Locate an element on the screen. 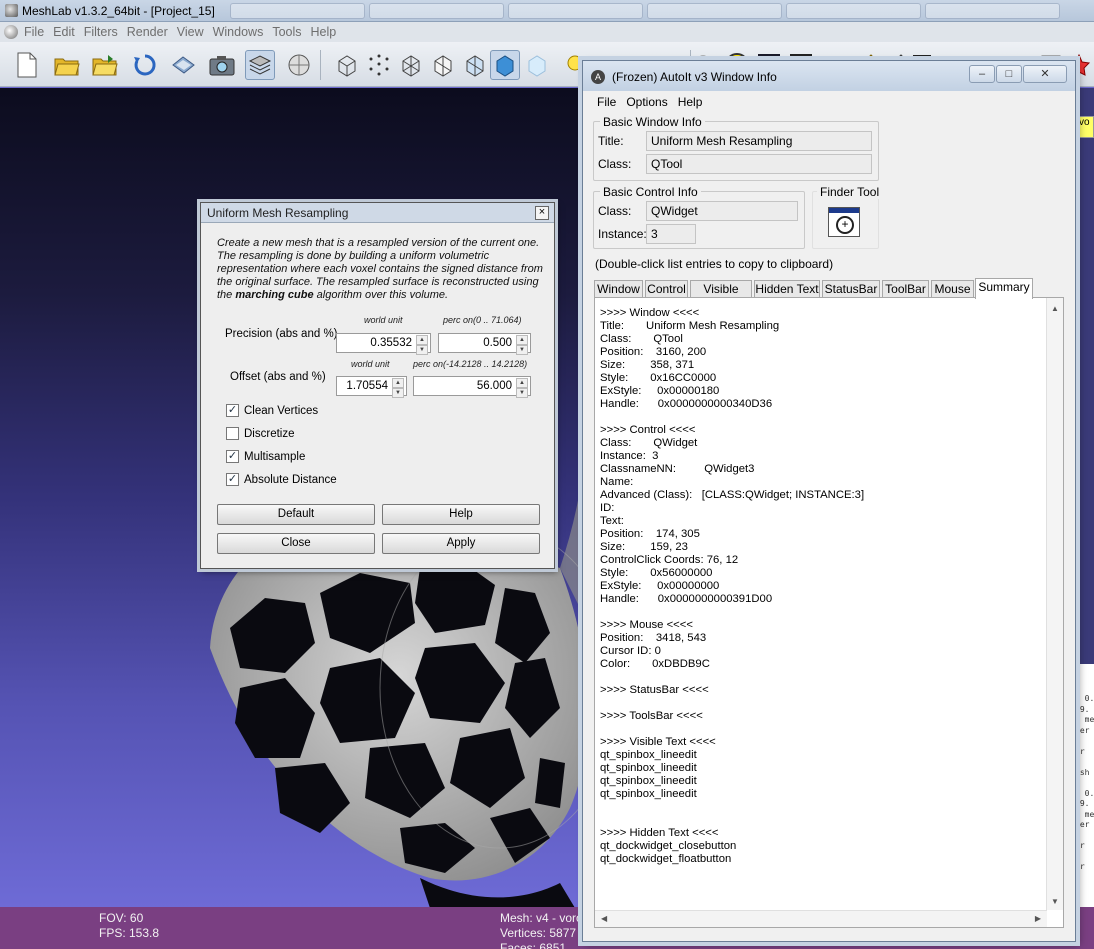 This screenshot has width=1094, height=949. minimize-button: – is located at coordinates (982, 74).